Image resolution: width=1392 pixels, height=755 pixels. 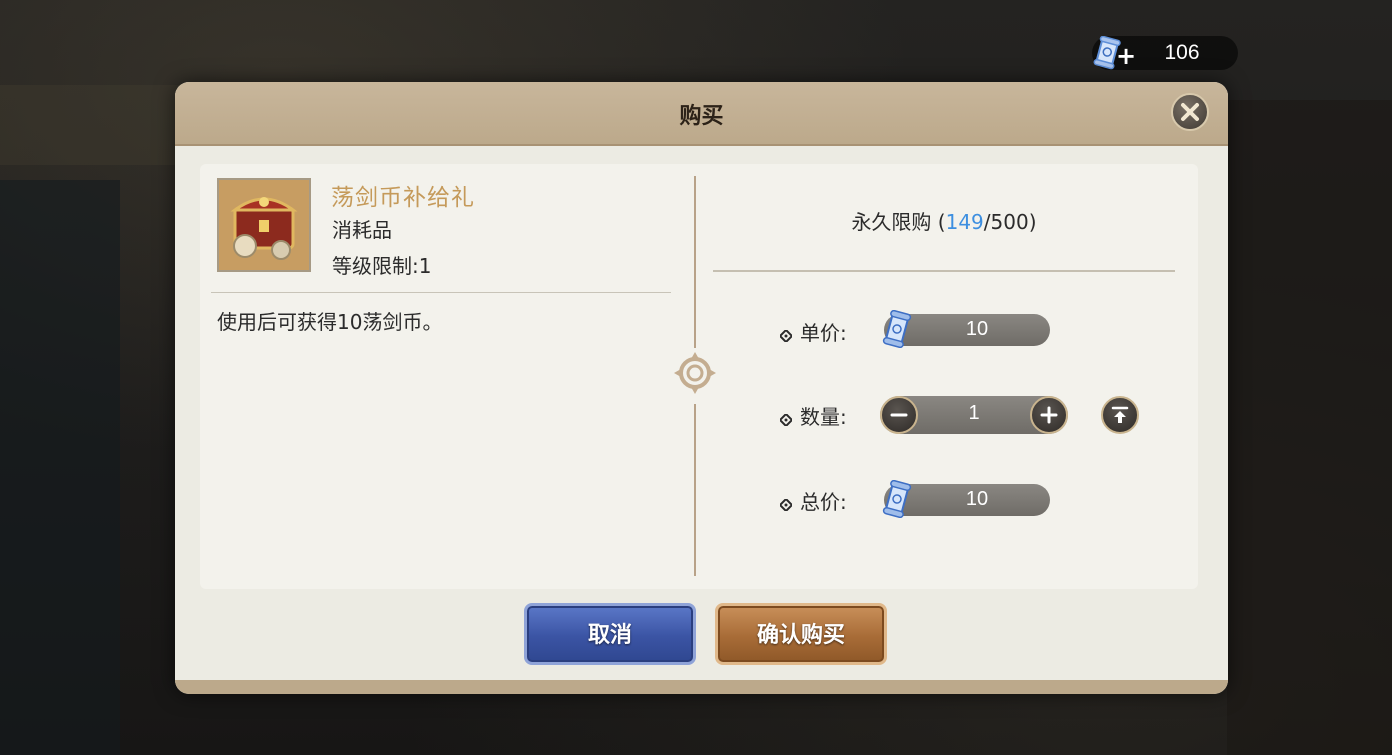 I want to click on item-level-limit: 等级限制:1, so click(x=382, y=266).